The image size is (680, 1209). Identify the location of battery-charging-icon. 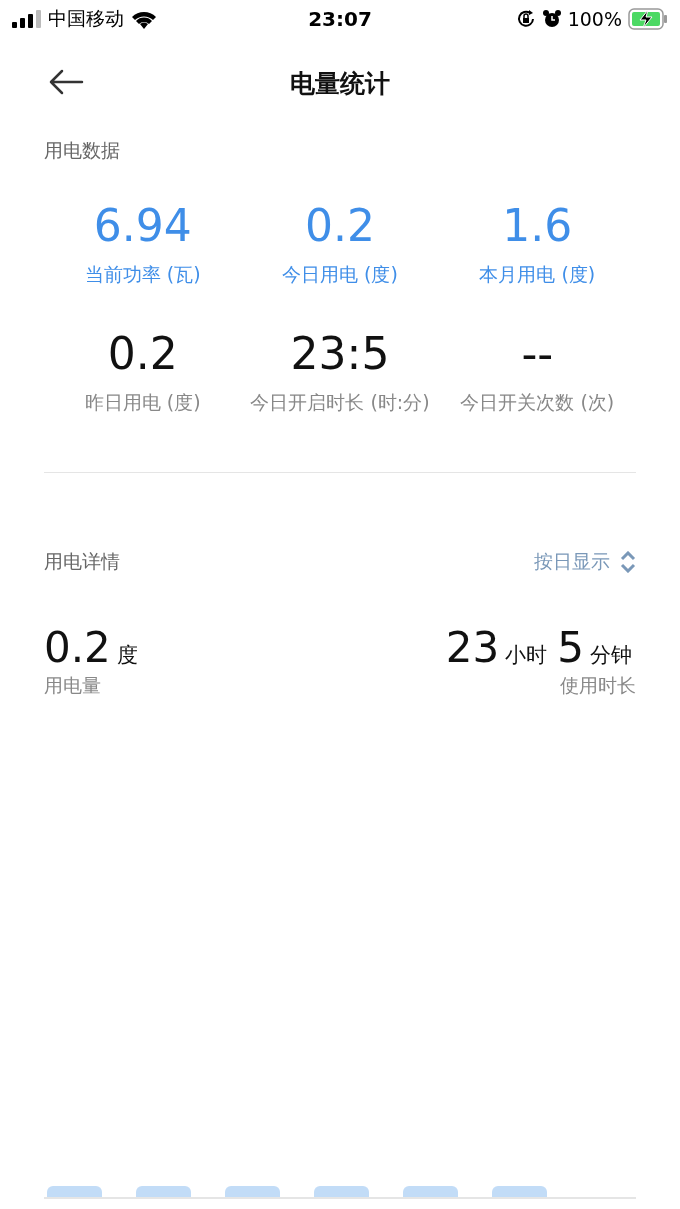
(648, 19).